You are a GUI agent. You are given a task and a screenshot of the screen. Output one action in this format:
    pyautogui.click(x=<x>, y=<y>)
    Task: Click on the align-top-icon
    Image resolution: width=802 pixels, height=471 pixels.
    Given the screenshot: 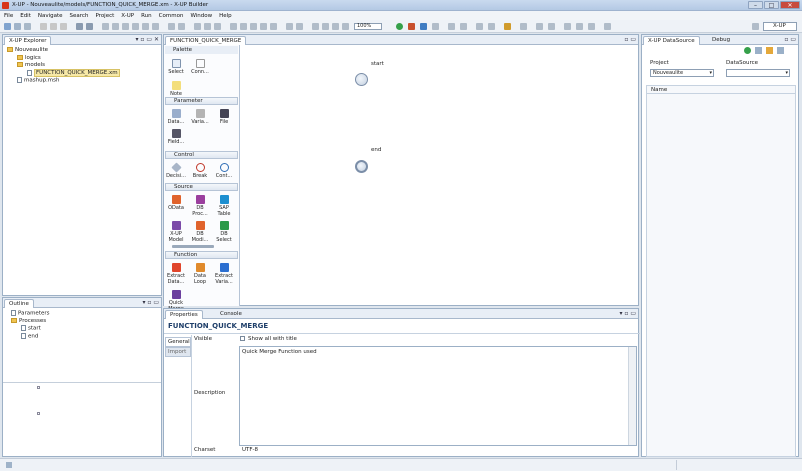 What is the action you would take?
    pyautogui.click(x=135, y=26)
    